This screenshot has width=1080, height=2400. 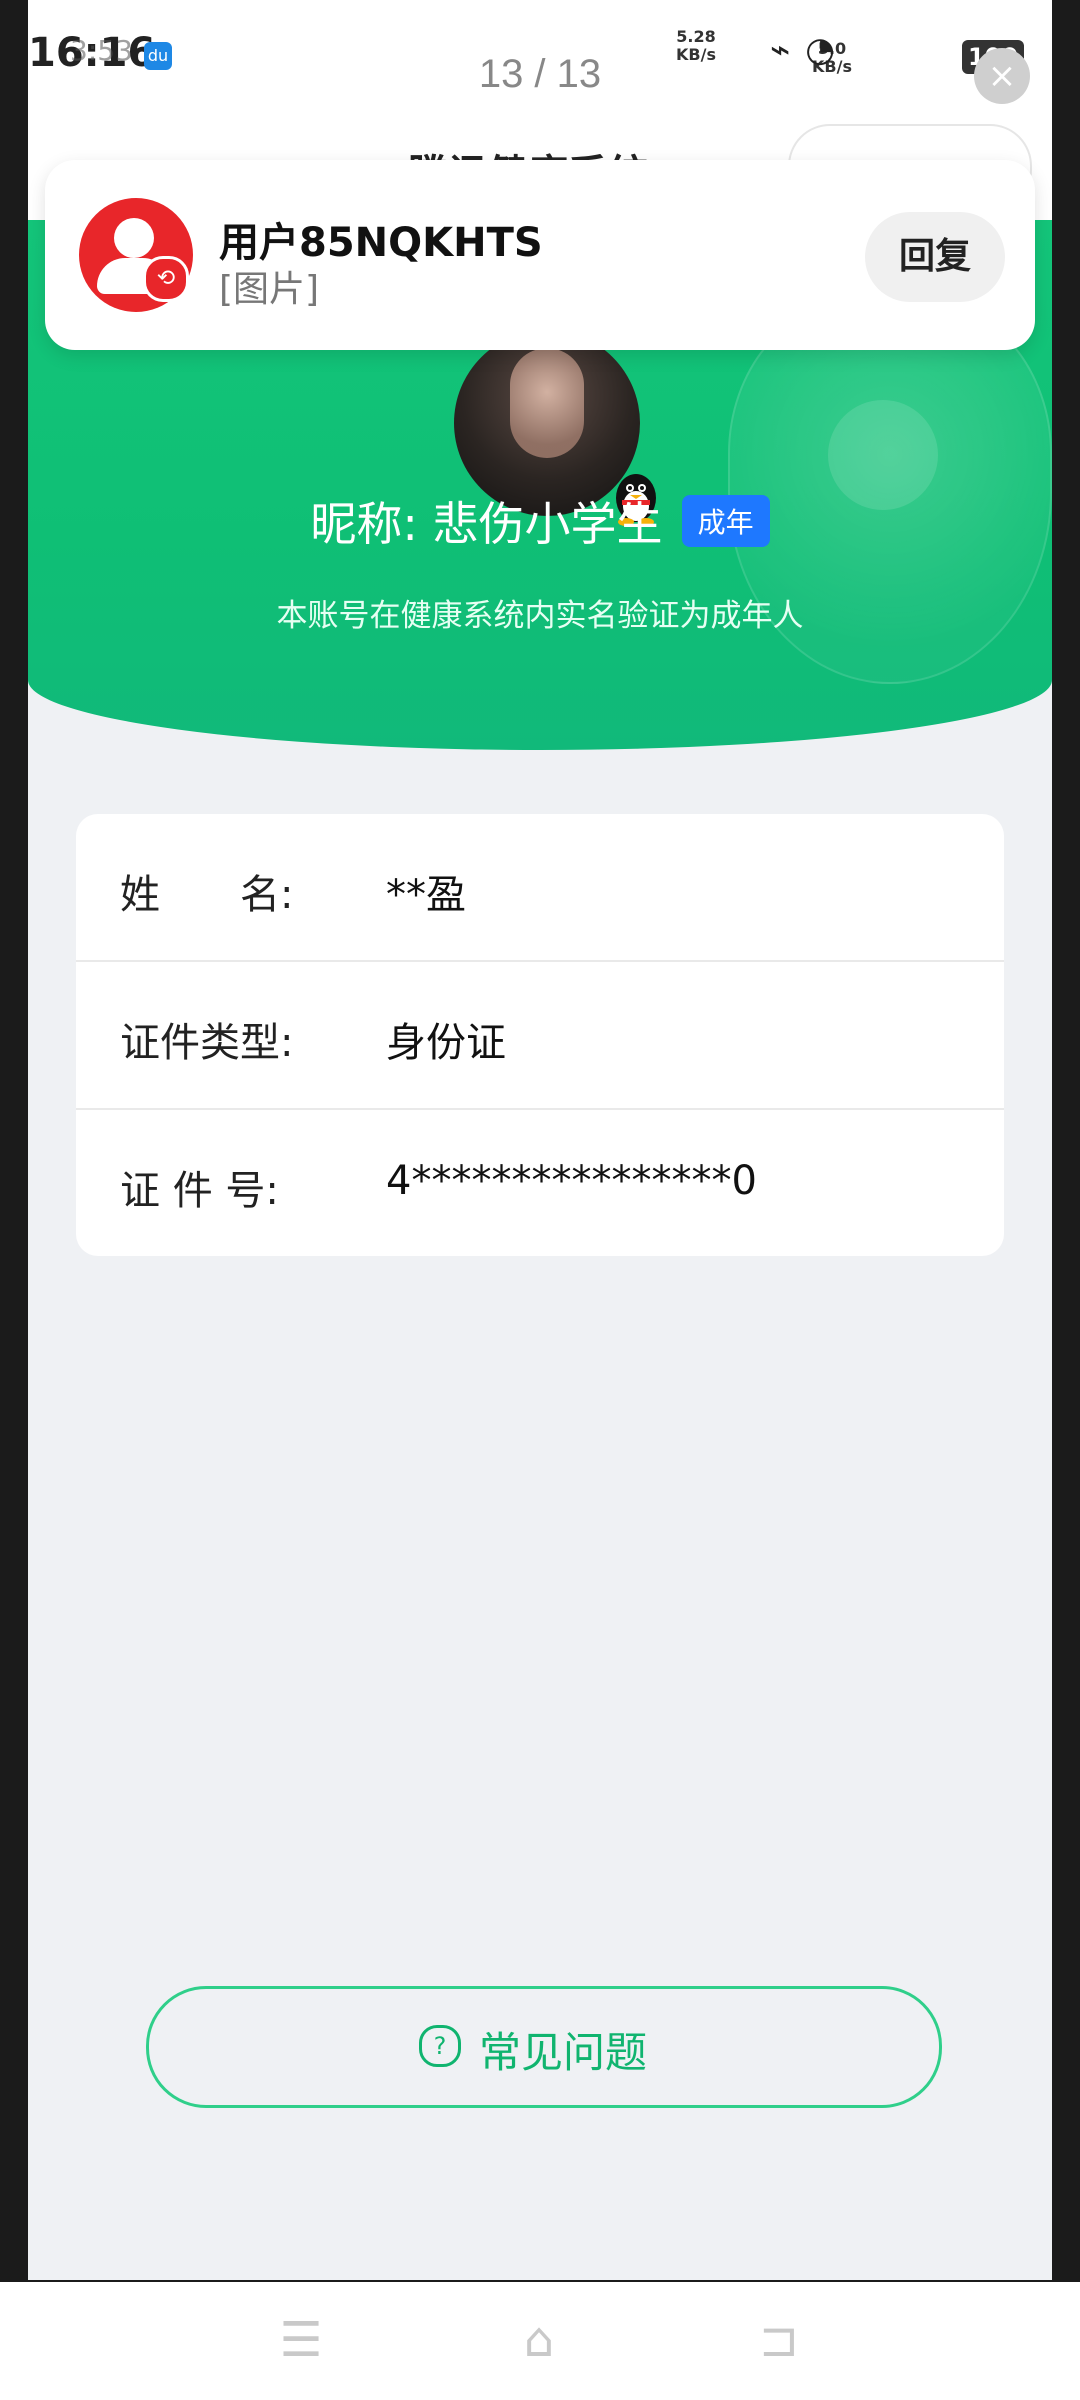 I want to click on row-value: **盈, so click(x=426, y=895).